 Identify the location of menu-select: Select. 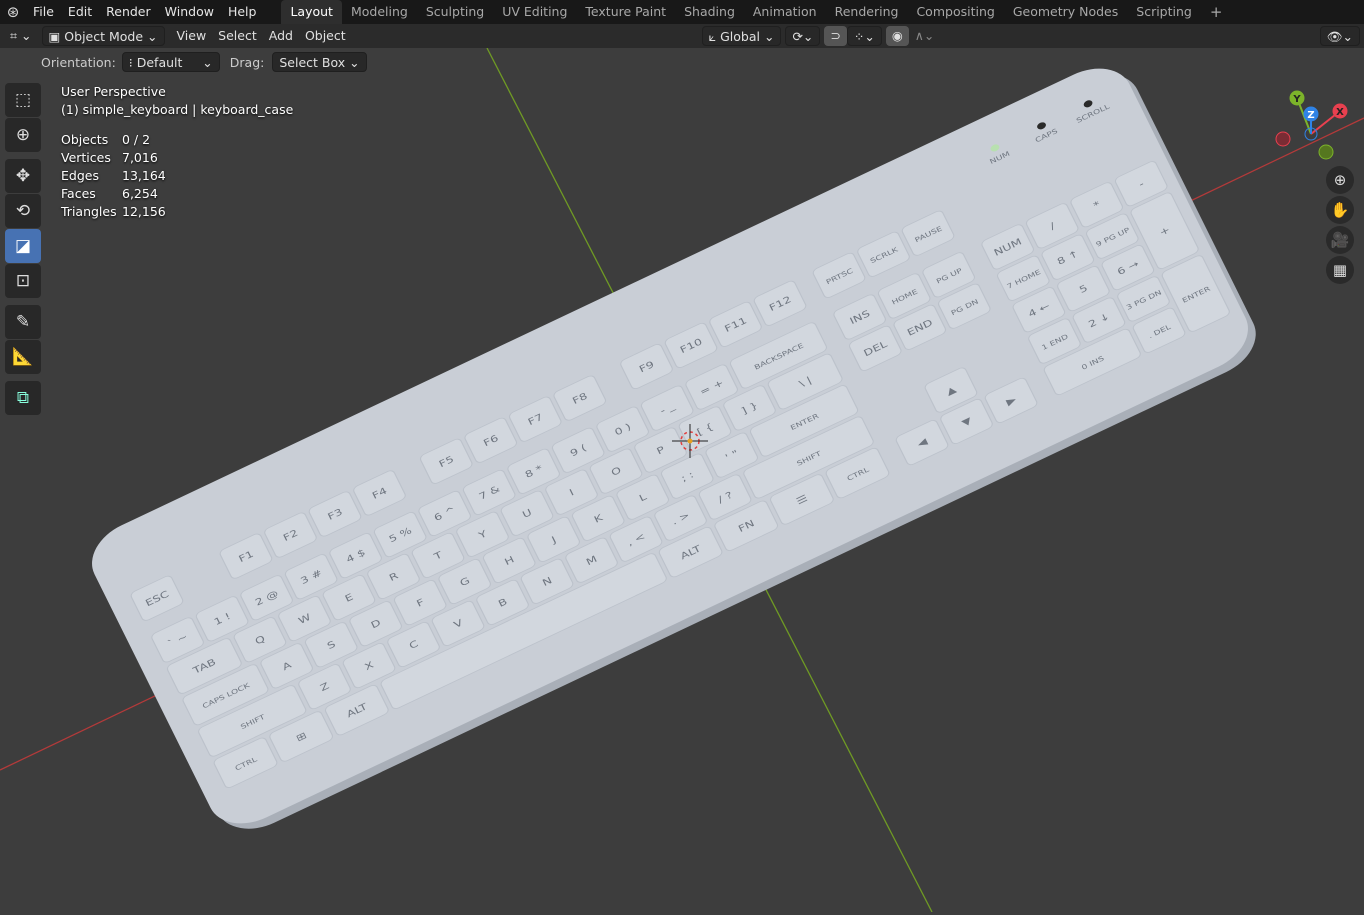
(237, 36).